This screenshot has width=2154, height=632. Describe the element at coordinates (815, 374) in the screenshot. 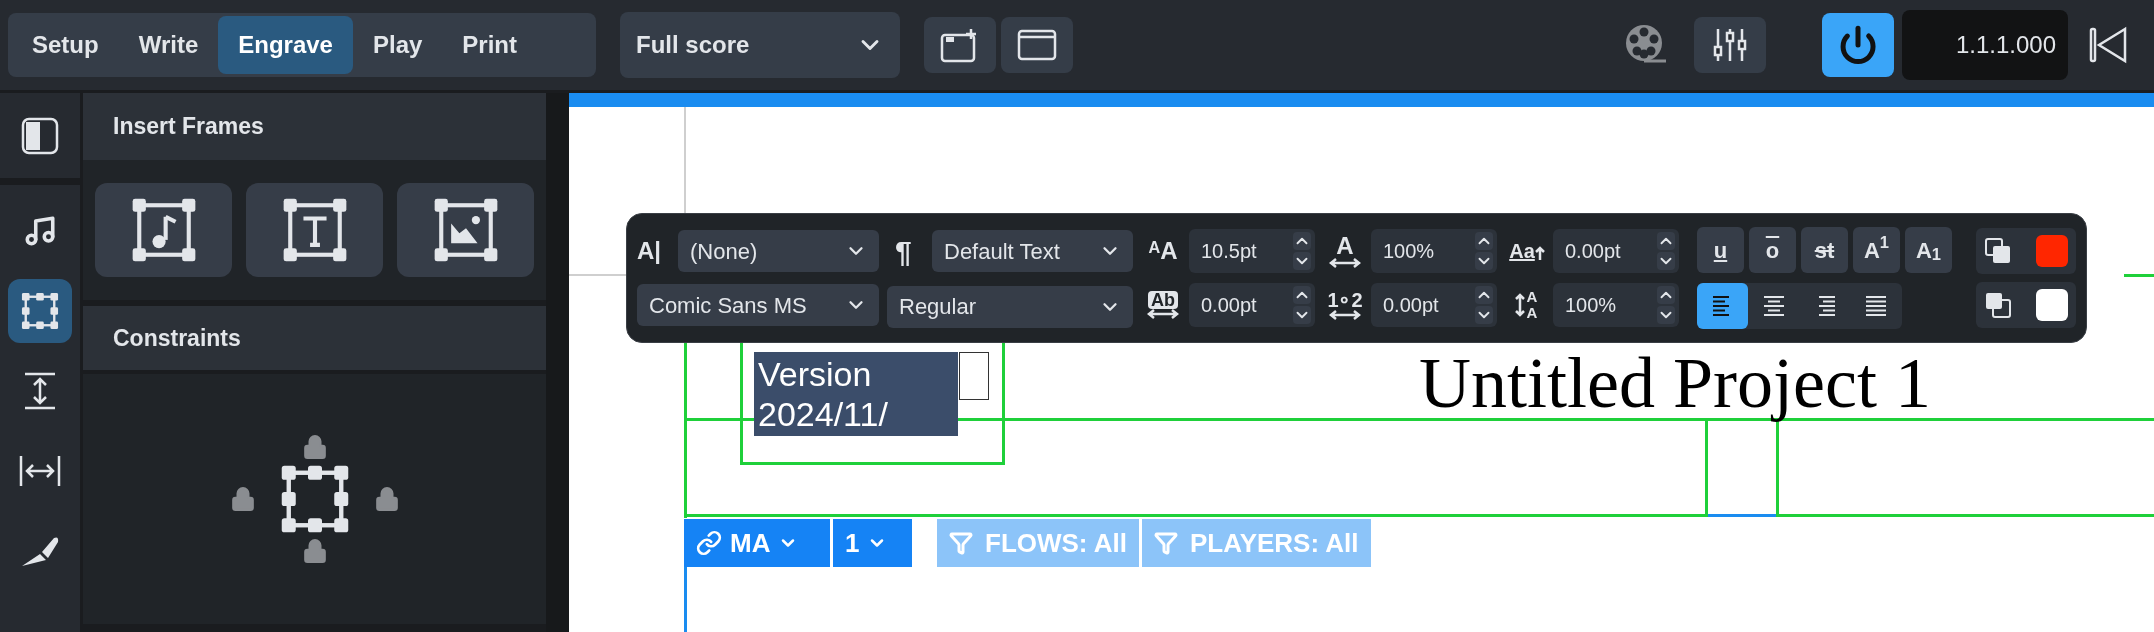

I see `frame-text-line: Version` at that location.